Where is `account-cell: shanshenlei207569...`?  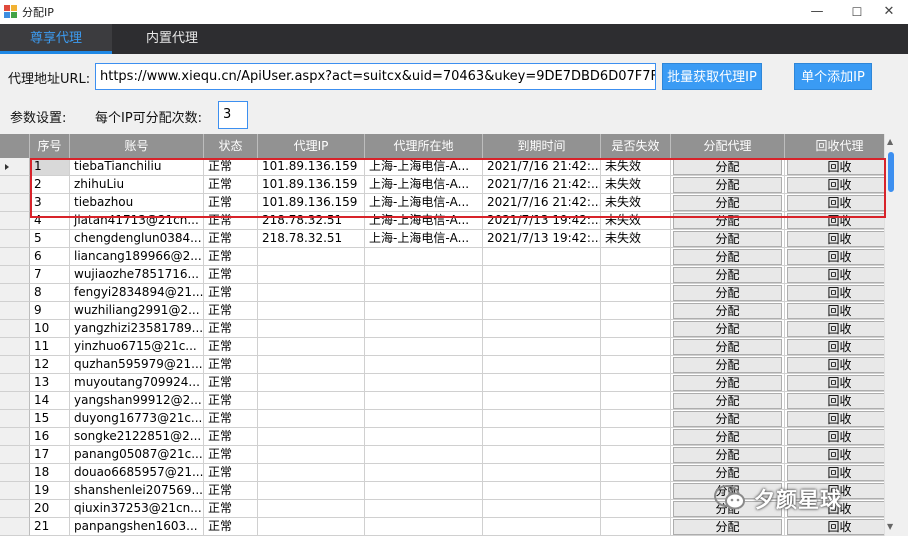
account-cell: shanshenlei207569... is located at coordinates (137, 491).